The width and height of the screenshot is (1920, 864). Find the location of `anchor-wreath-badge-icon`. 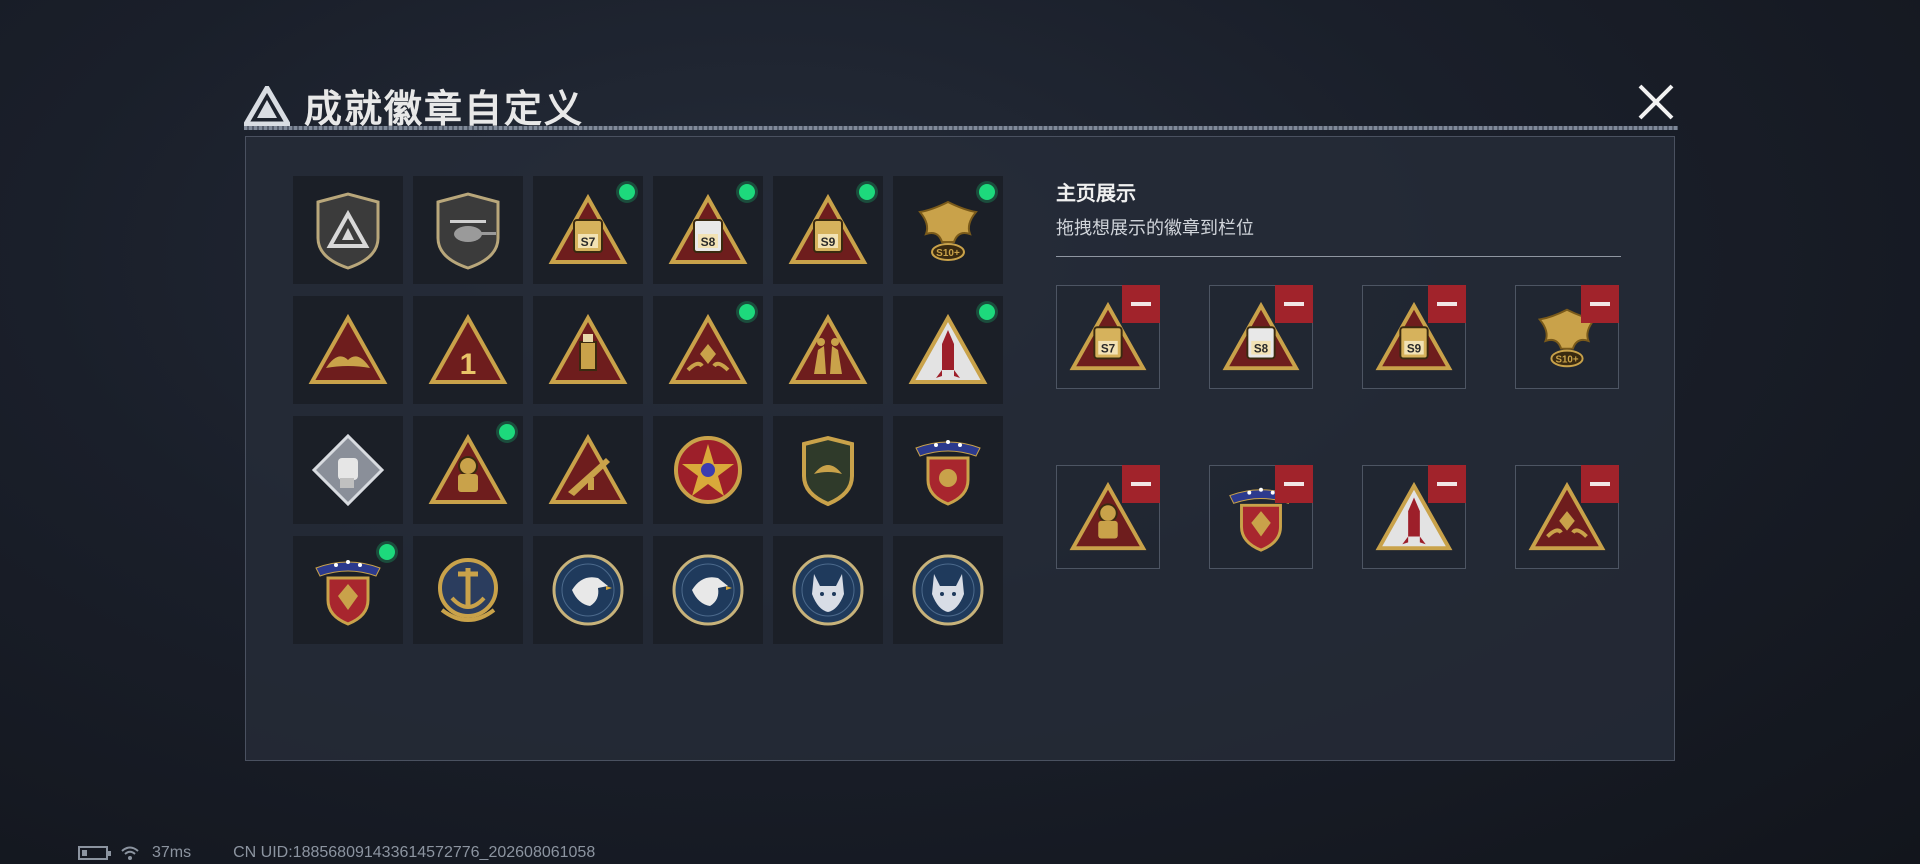

anchor-wreath-badge-icon is located at coordinates (468, 590).